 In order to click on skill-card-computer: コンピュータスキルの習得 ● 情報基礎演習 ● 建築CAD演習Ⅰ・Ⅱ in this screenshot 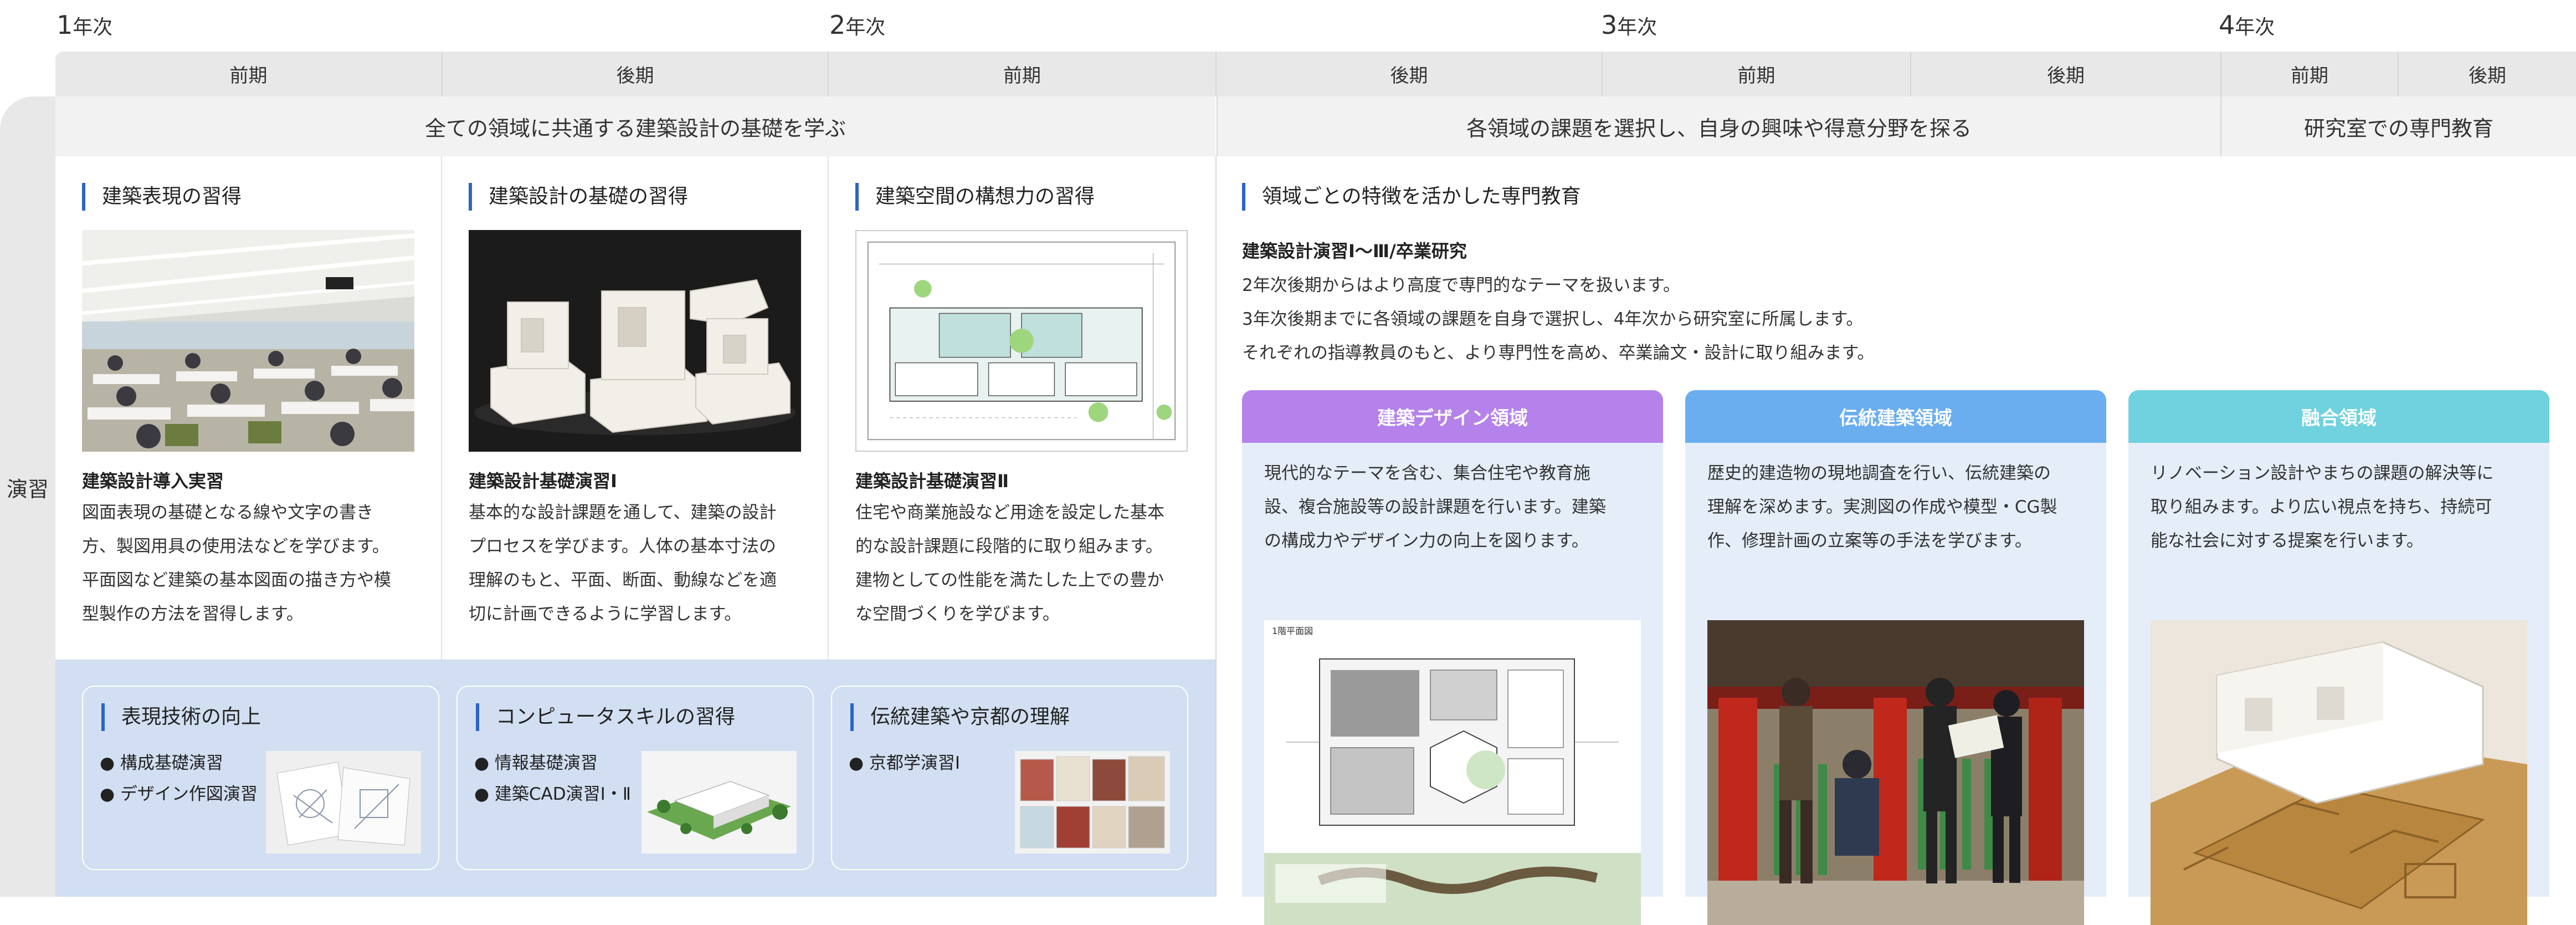, I will do `click(635, 778)`.